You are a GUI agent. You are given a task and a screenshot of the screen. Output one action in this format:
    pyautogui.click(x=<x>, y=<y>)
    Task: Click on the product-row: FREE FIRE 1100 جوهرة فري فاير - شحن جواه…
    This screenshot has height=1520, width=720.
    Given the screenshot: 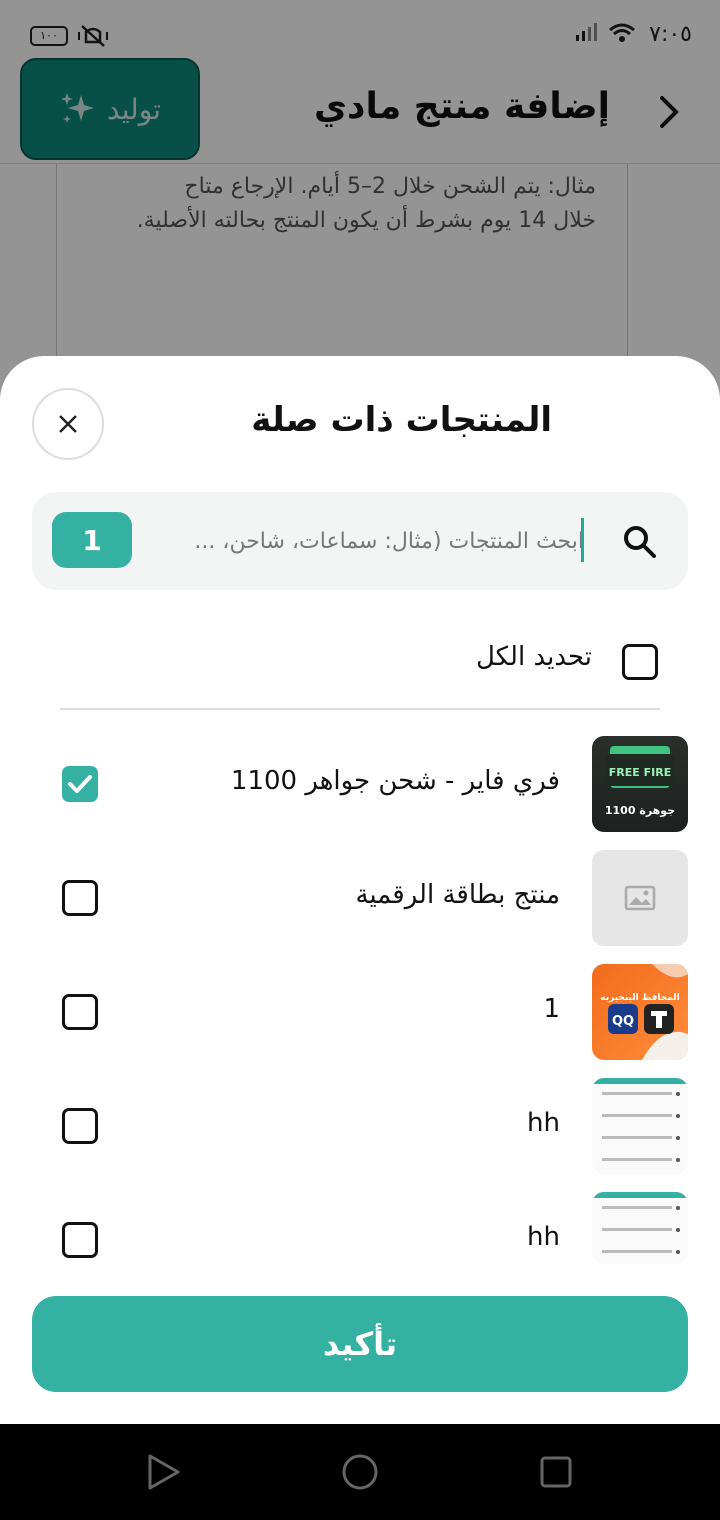 What is the action you would take?
    pyautogui.click(x=360, y=786)
    